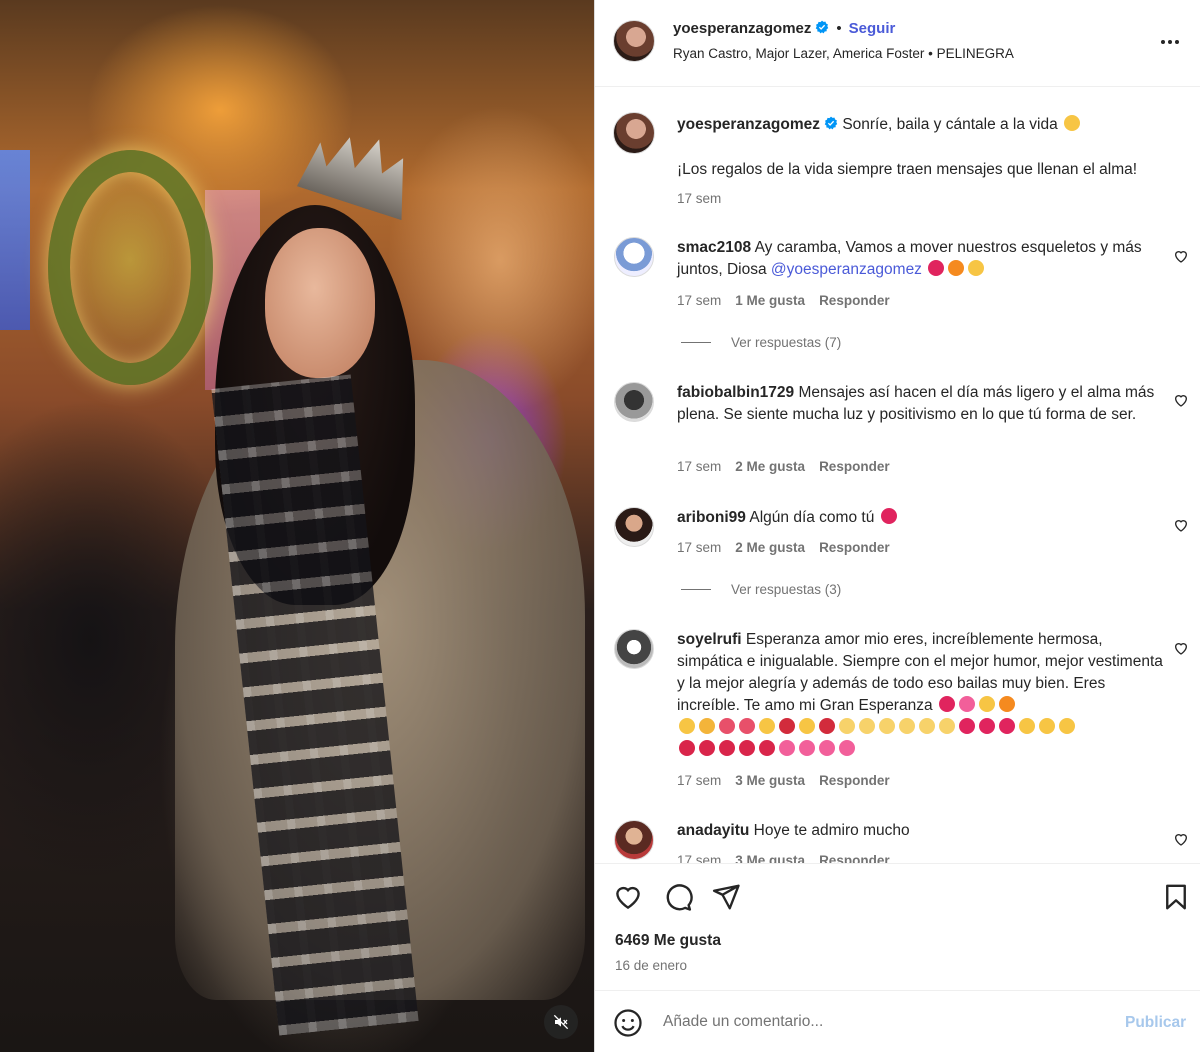 Image resolution: width=1200 pixels, height=1052 pixels. I want to click on mute-icon, so click(561, 1022).